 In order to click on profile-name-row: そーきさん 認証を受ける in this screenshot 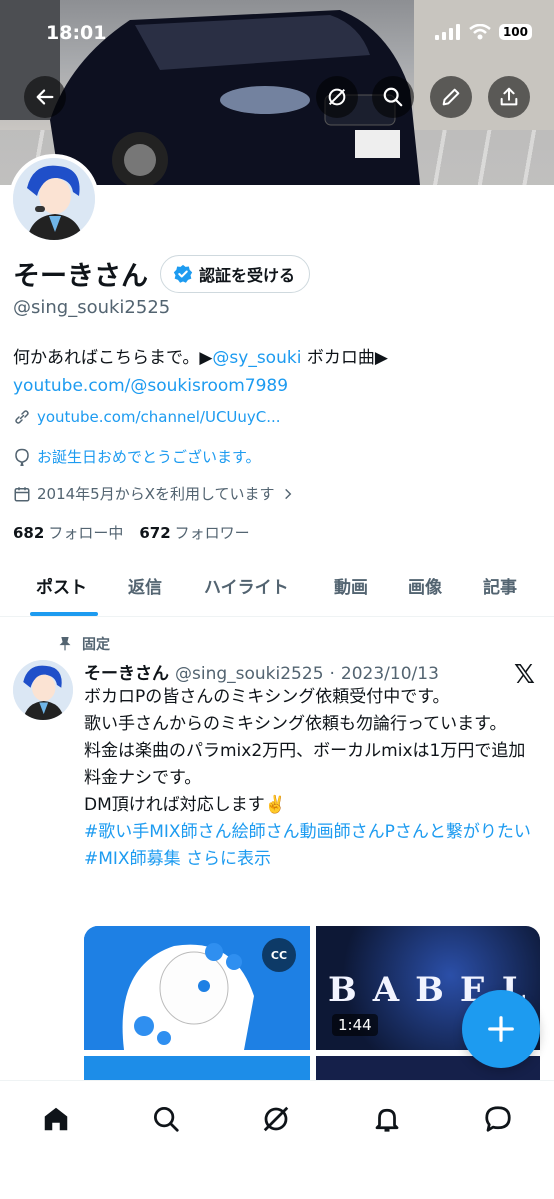, I will do `click(162, 273)`.